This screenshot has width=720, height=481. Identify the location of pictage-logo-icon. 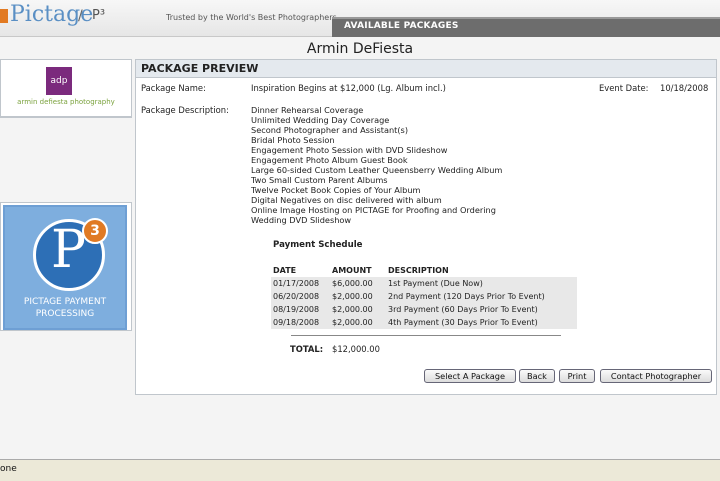
(4, 16).